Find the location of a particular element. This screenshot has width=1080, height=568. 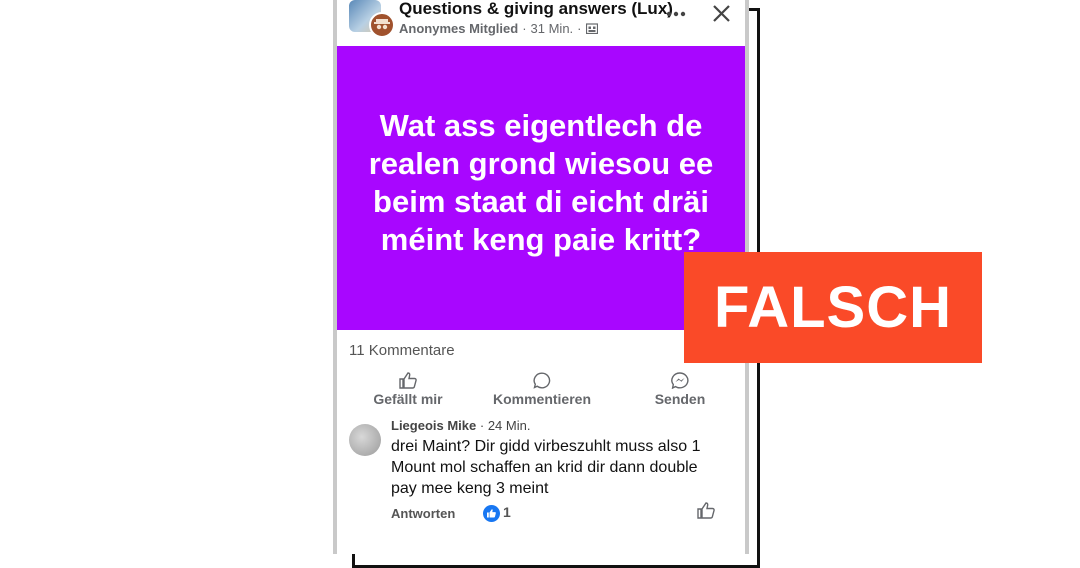

comment-label: Kommentieren is located at coordinates (542, 399).